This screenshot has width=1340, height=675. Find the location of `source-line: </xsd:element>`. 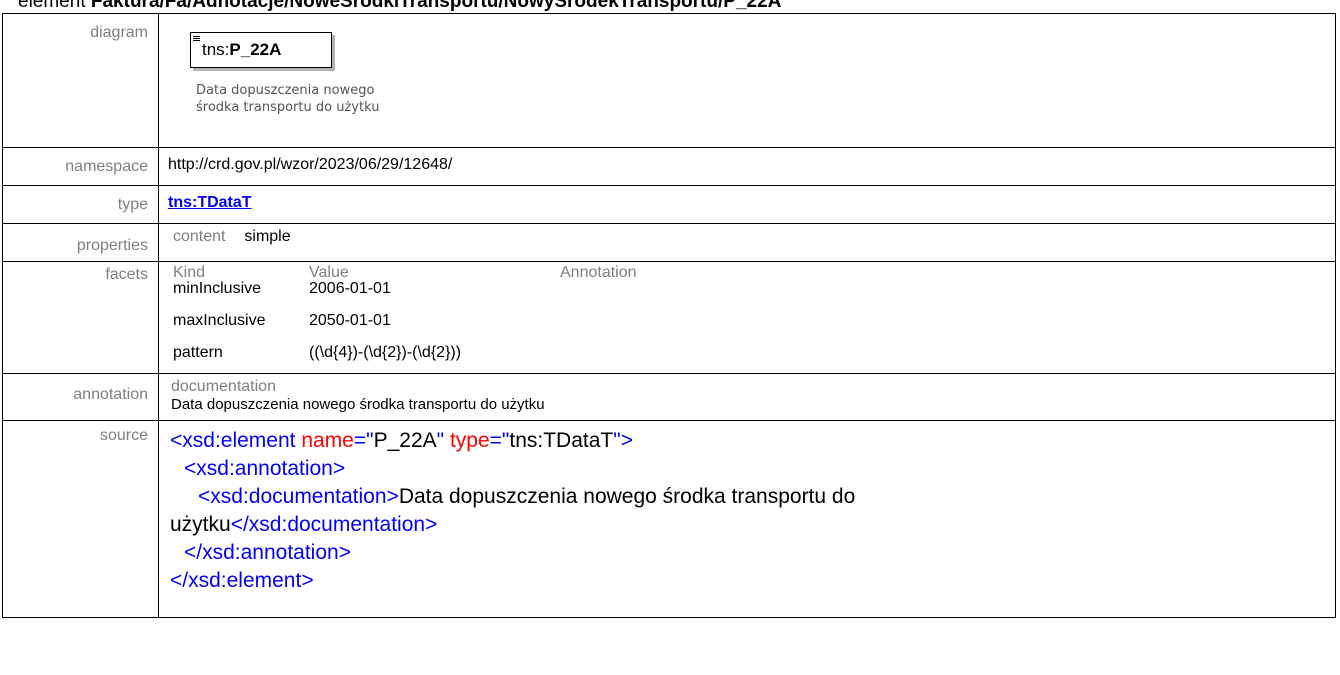

source-line: </xsd:element> is located at coordinates (242, 580).